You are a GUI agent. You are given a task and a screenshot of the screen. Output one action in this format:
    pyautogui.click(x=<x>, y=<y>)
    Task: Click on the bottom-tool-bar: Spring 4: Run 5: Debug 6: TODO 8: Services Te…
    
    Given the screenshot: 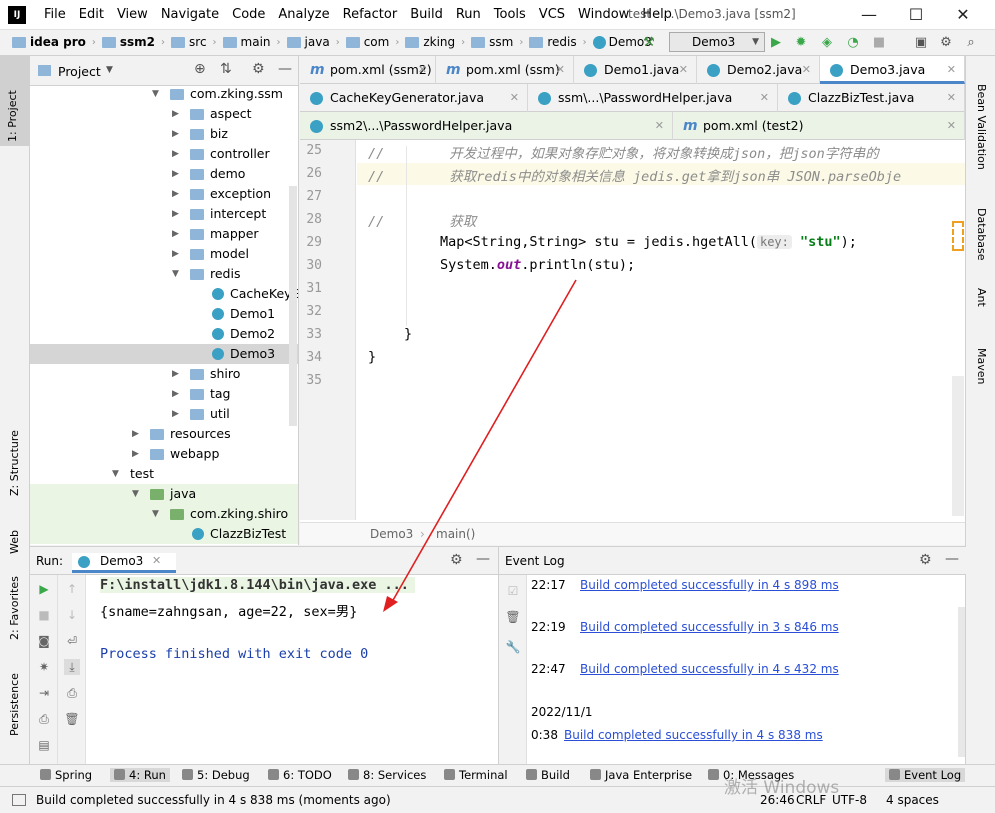 What is the action you would take?
    pyautogui.click(x=497, y=775)
    